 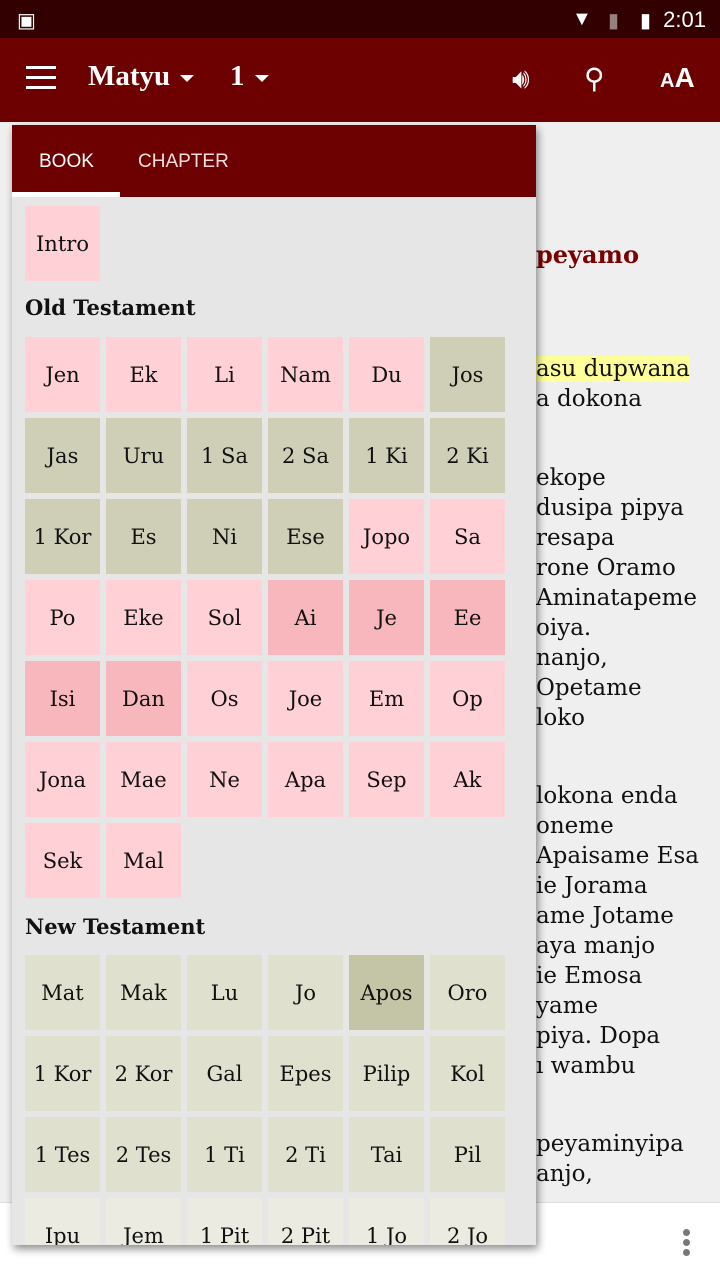 What do you see at coordinates (594, 78) in the screenshot?
I see `search-icon: ⚲` at bounding box center [594, 78].